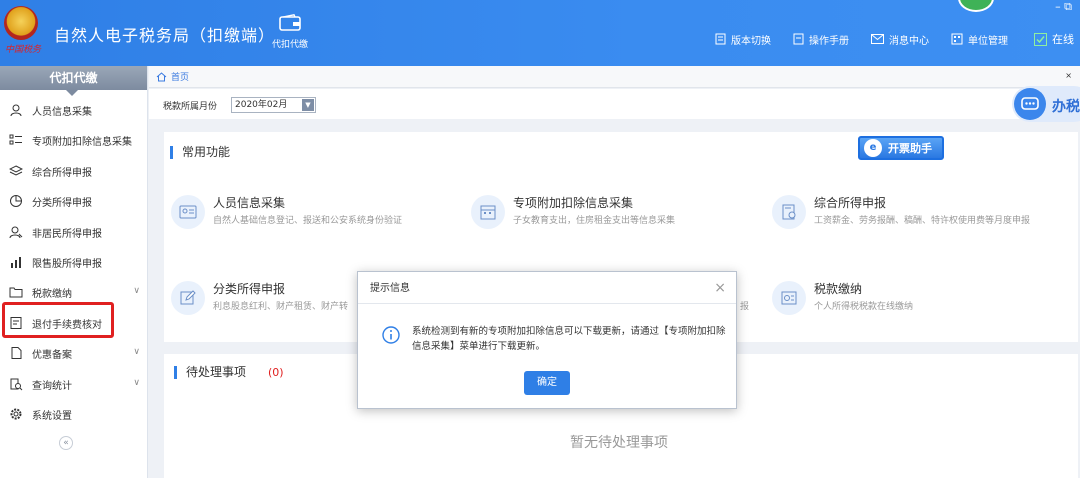  What do you see at coordinates (74, 110) in the screenshot?
I see `sidebar-item-person-info: 人员信息采集` at bounding box center [74, 110].